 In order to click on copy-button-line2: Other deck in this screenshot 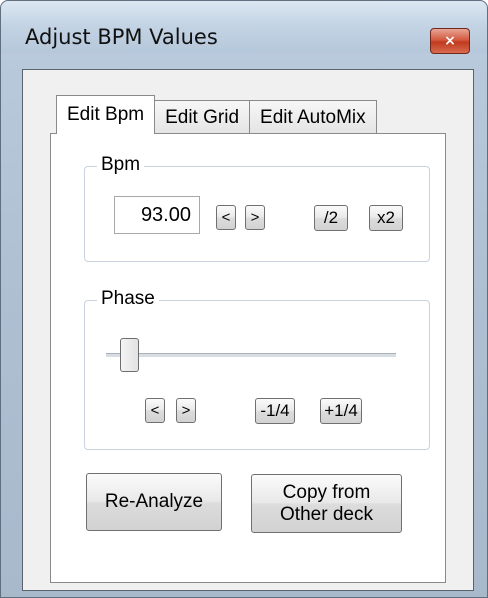, I will do `click(326, 514)`.